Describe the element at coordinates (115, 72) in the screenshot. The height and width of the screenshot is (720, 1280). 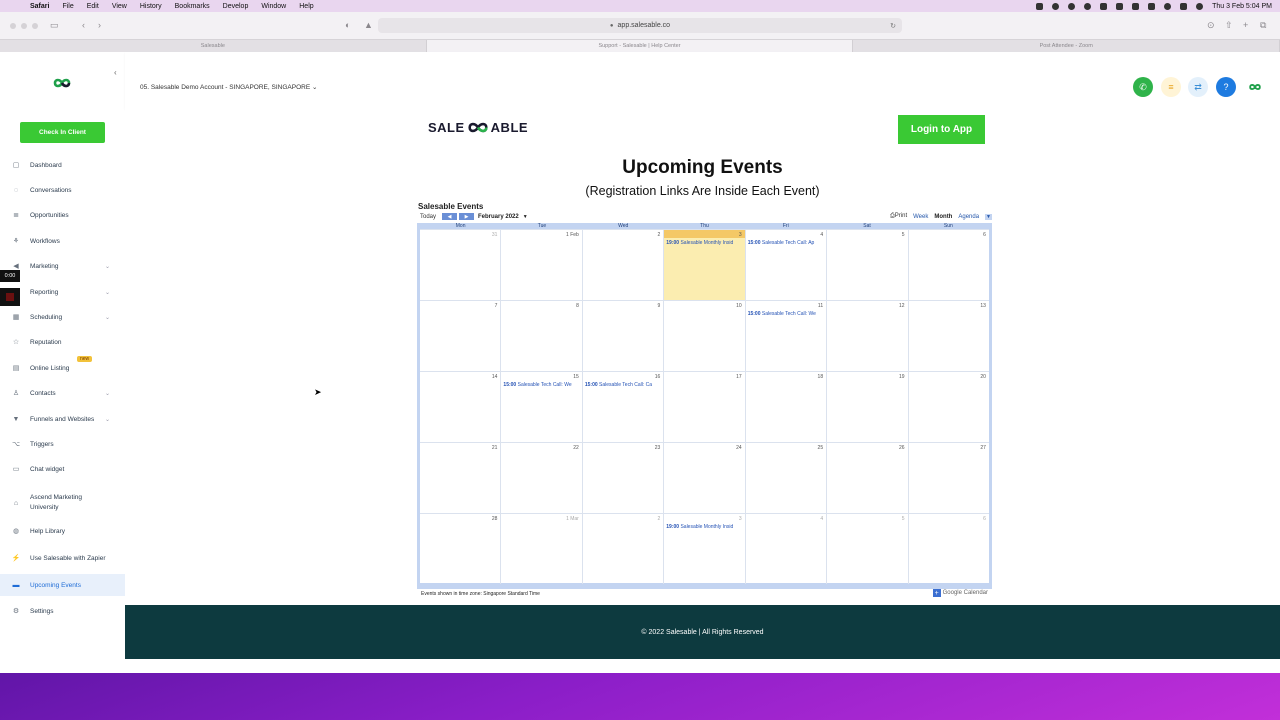
I see `collapse-sidebar-icon: ‹` at that location.